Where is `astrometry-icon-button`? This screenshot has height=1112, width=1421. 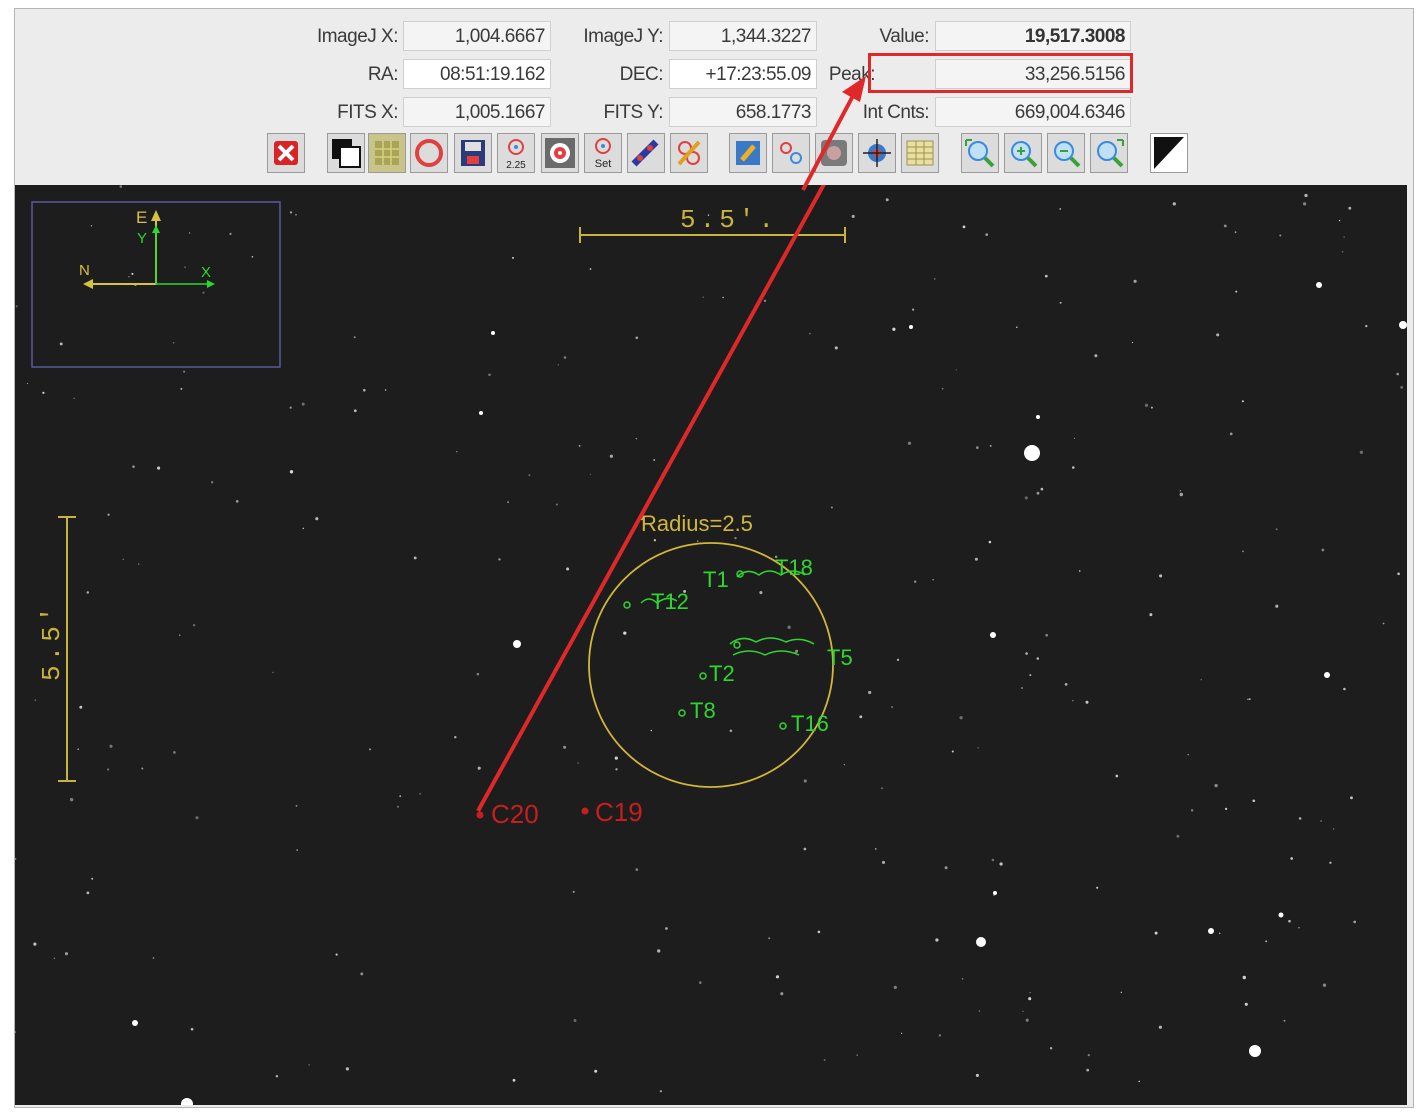 astrometry-icon-button is located at coordinates (791, 153).